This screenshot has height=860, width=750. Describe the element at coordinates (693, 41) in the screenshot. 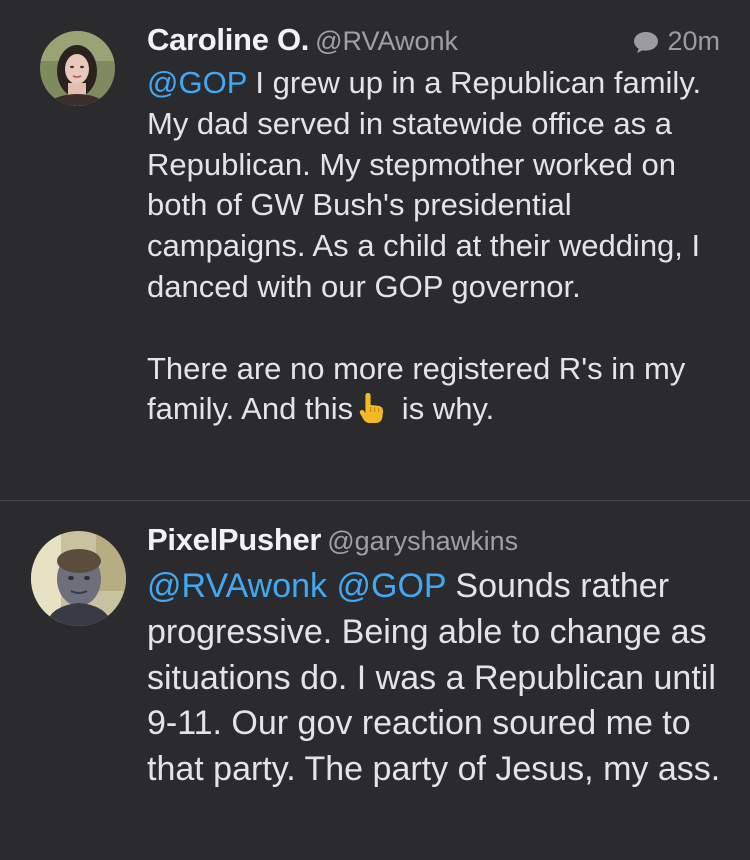

I see `timestamp: 20m` at that location.